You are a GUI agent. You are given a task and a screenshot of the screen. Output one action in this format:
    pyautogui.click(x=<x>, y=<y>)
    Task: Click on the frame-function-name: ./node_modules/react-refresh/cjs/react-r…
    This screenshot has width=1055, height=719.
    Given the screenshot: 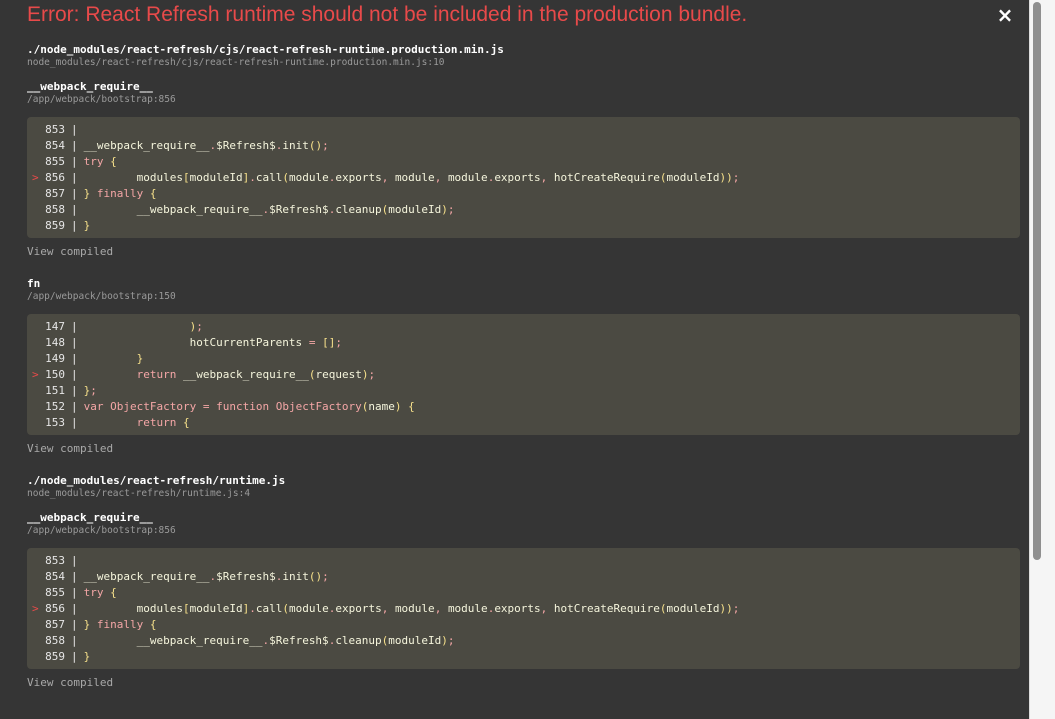 What is the action you would take?
    pyautogui.click(x=265, y=49)
    